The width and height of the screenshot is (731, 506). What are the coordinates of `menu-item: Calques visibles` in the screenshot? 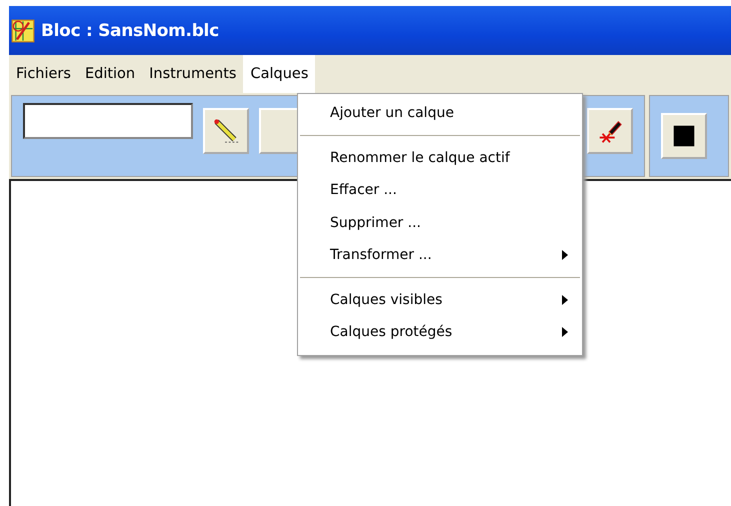 It's located at (440, 300).